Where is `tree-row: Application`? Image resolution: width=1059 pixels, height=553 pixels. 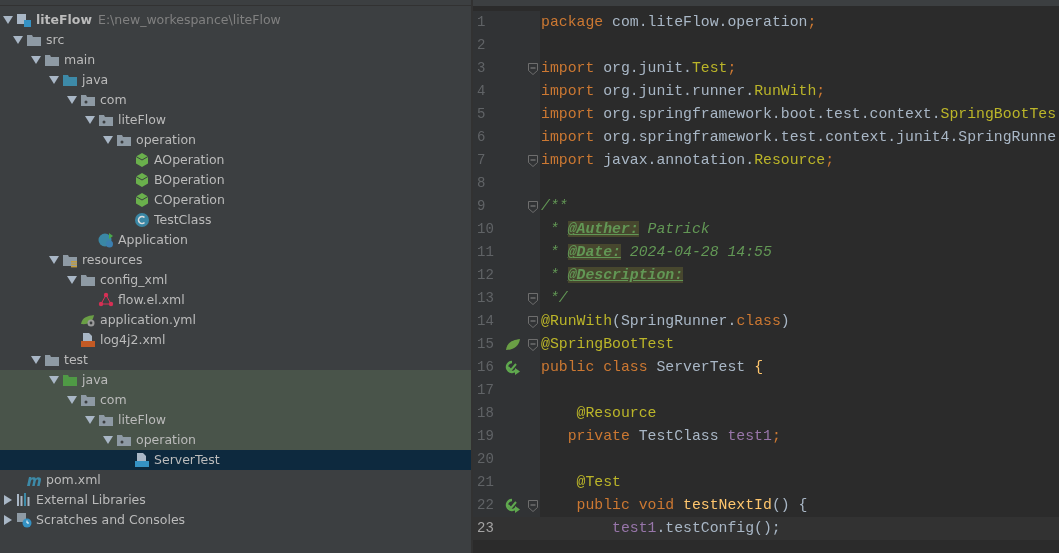
tree-row: Application is located at coordinates (235, 240).